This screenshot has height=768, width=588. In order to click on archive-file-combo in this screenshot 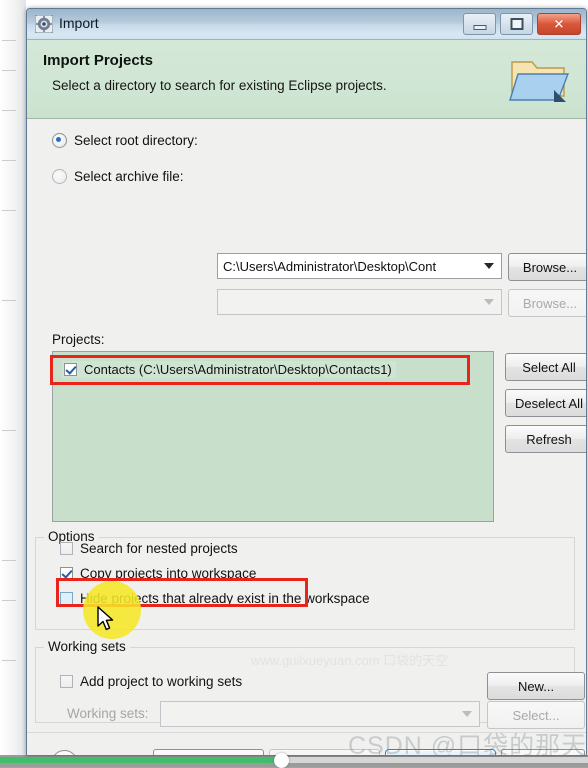, I will do `click(359, 302)`.